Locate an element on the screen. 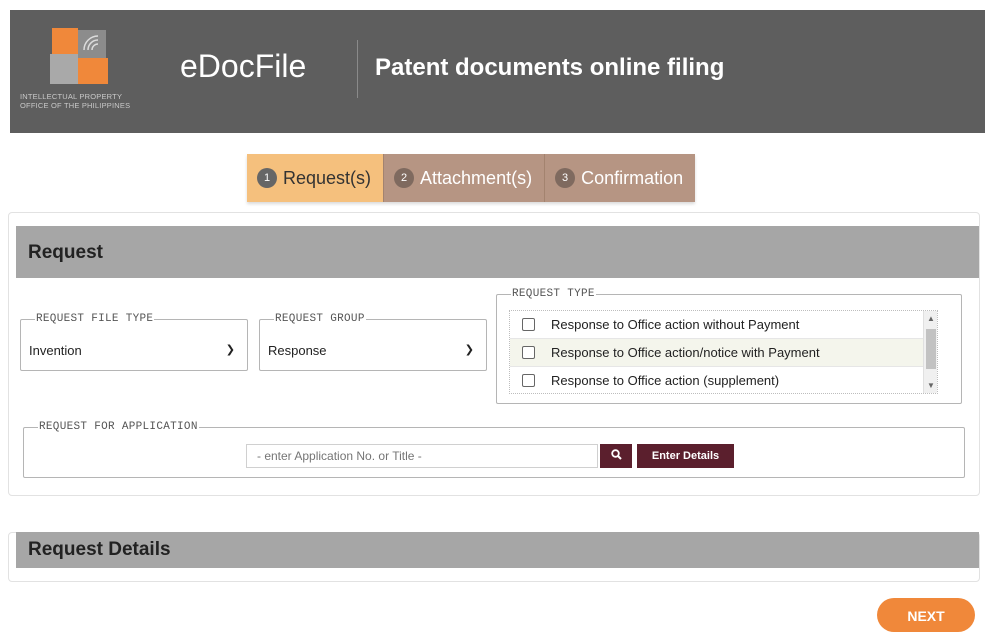 The image size is (985, 633). search-icon is located at coordinates (616, 454).